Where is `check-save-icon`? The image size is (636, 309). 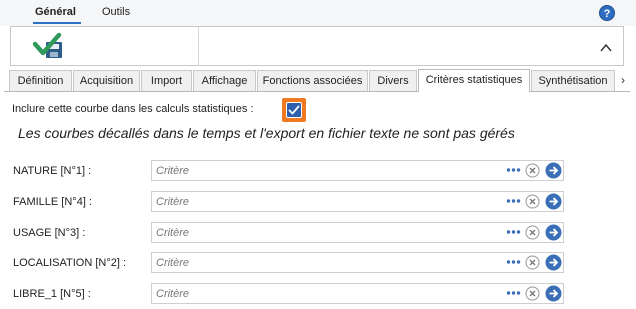
check-save-icon is located at coordinates (50, 46).